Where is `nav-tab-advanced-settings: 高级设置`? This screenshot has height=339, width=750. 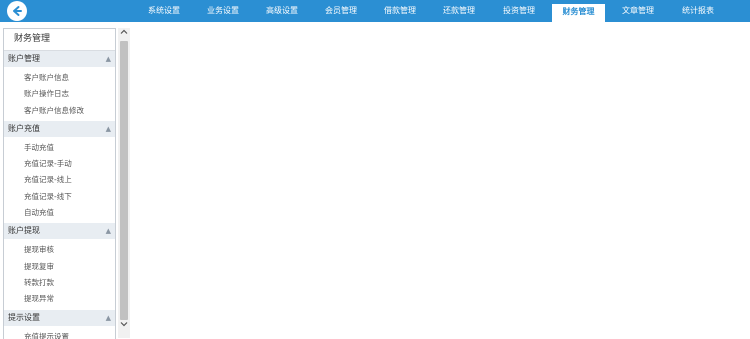 nav-tab-advanced-settings: 高级设置 is located at coordinates (282, 11).